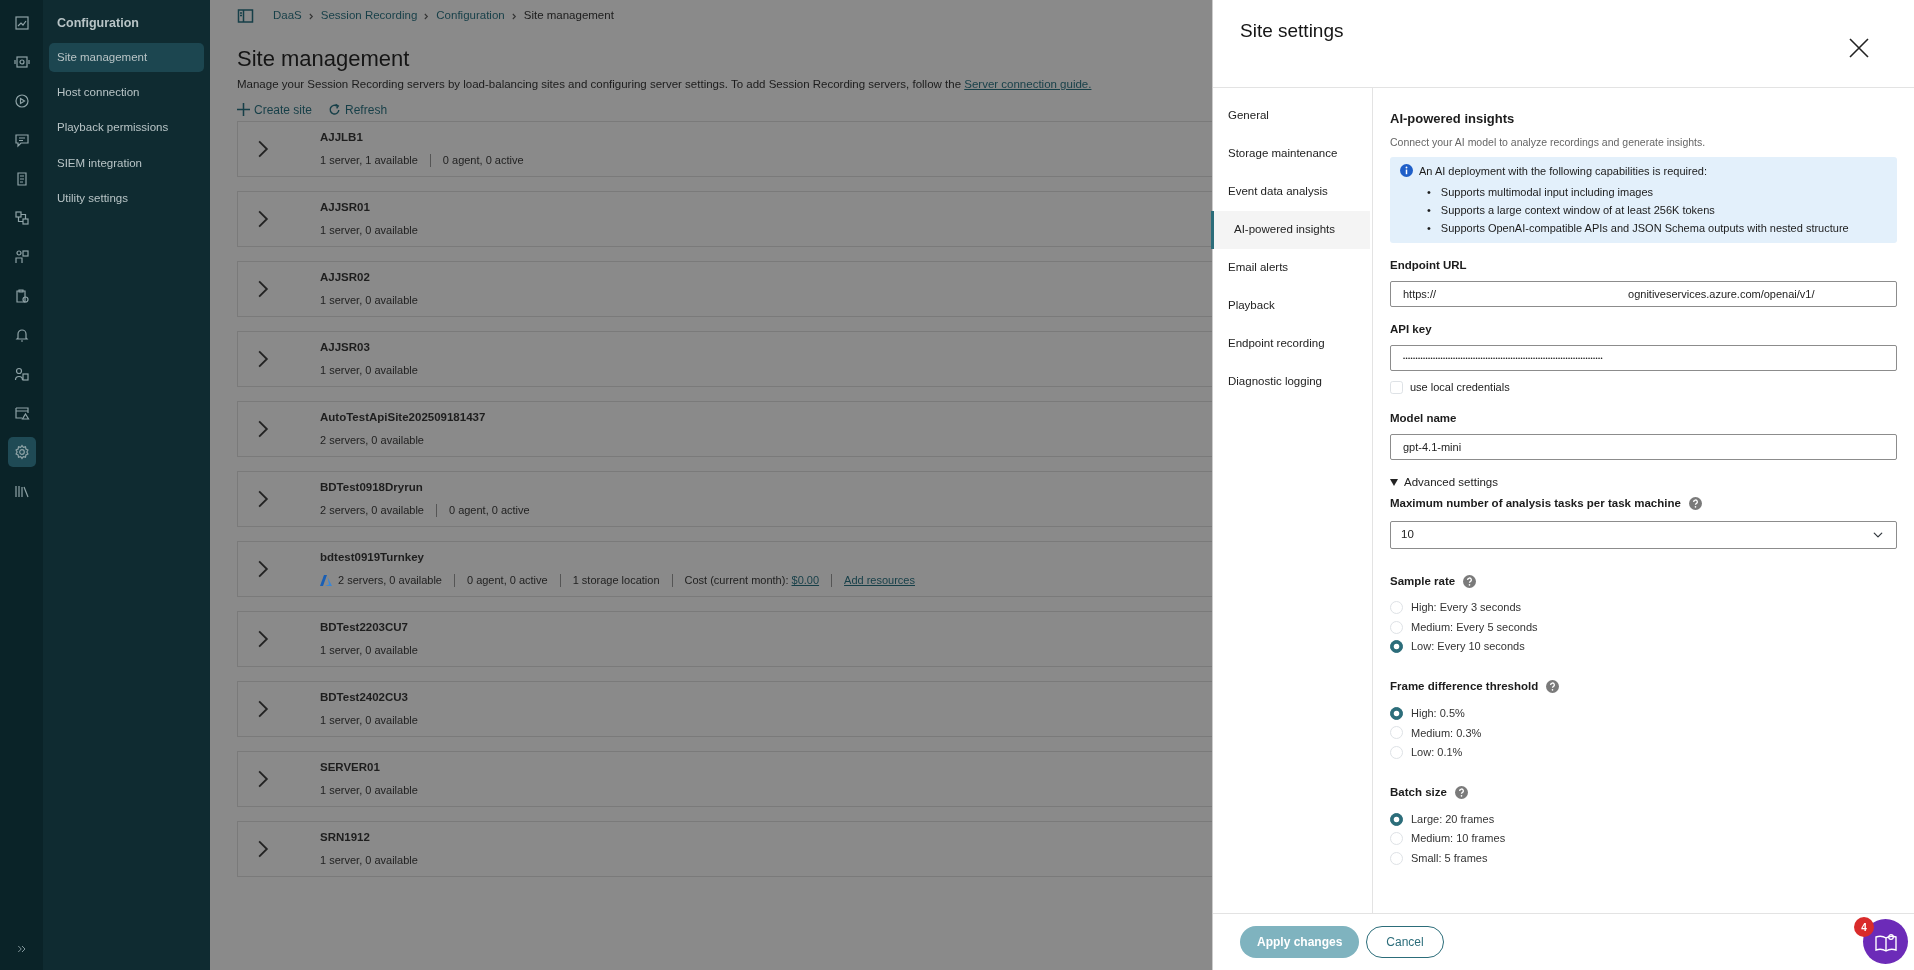  What do you see at coordinates (1547, 192) in the screenshot?
I see `requirement-item: Supports multimodal input including images` at bounding box center [1547, 192].